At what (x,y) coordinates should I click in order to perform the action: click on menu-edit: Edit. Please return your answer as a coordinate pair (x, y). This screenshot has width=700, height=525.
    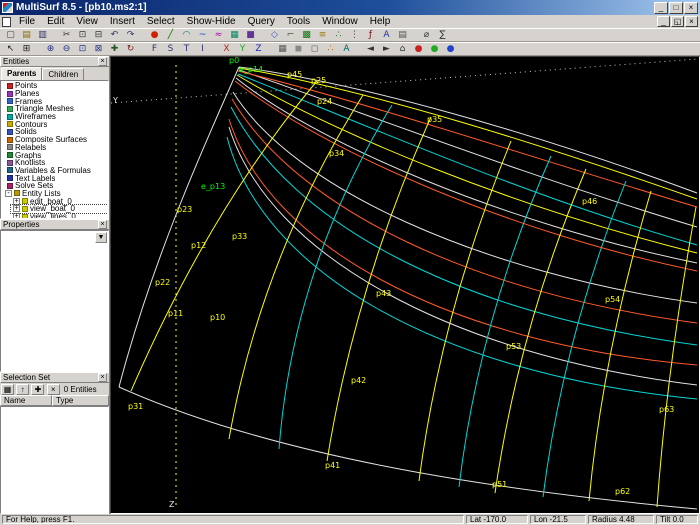
    Looking at the image, I should click on (55, 21).